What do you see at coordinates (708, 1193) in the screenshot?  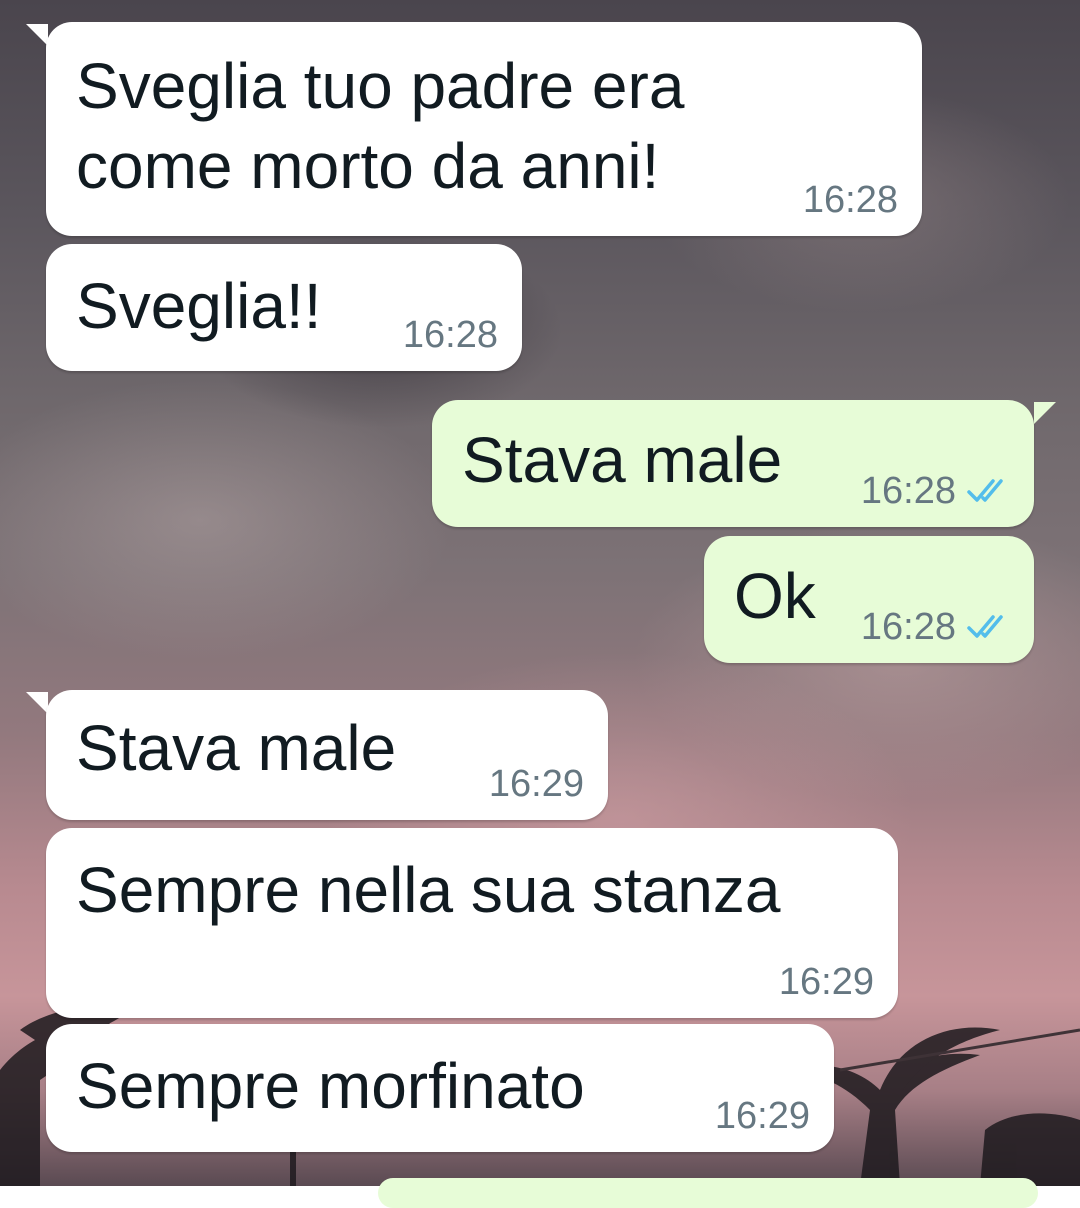 I see `outgoing-message-partial` at bounding box center [708, 1193].